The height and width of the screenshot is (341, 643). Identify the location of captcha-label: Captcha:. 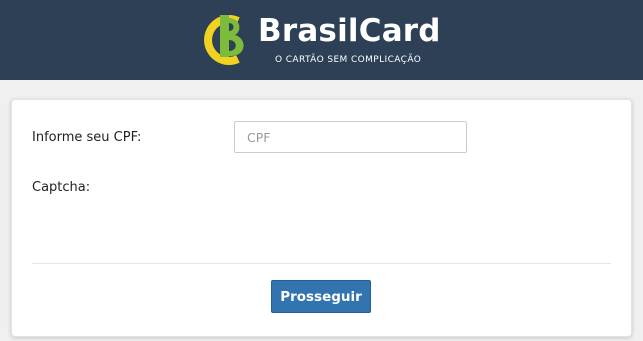
(61, 187).